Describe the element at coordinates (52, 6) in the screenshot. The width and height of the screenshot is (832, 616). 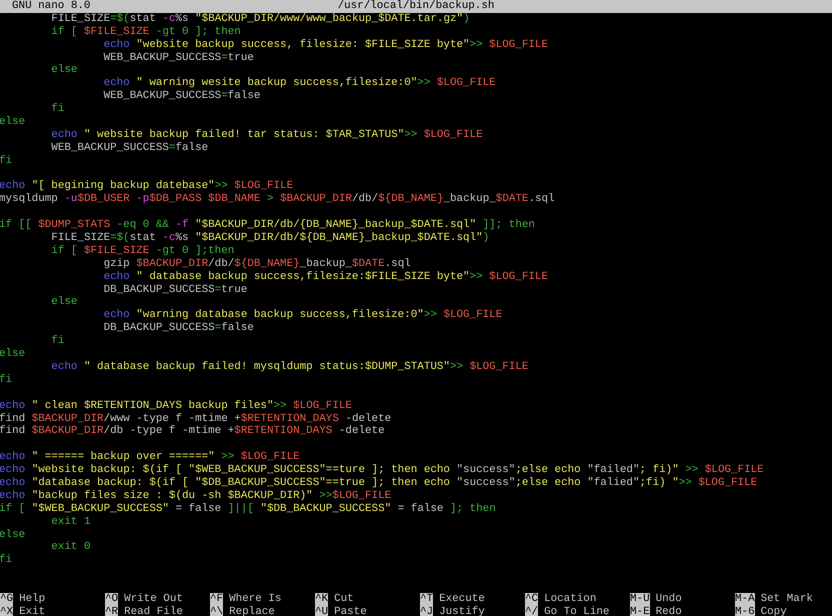
I see `app-version: GNU nano 8.0` at that location.